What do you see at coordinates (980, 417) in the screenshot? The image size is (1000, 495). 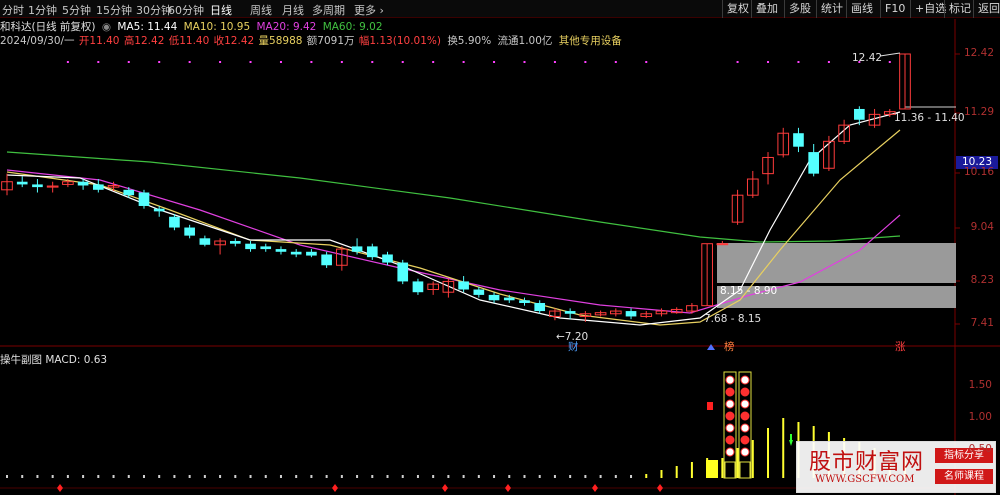 I see `sub-axis-label: 1.00` at bounding box center [980, 417].